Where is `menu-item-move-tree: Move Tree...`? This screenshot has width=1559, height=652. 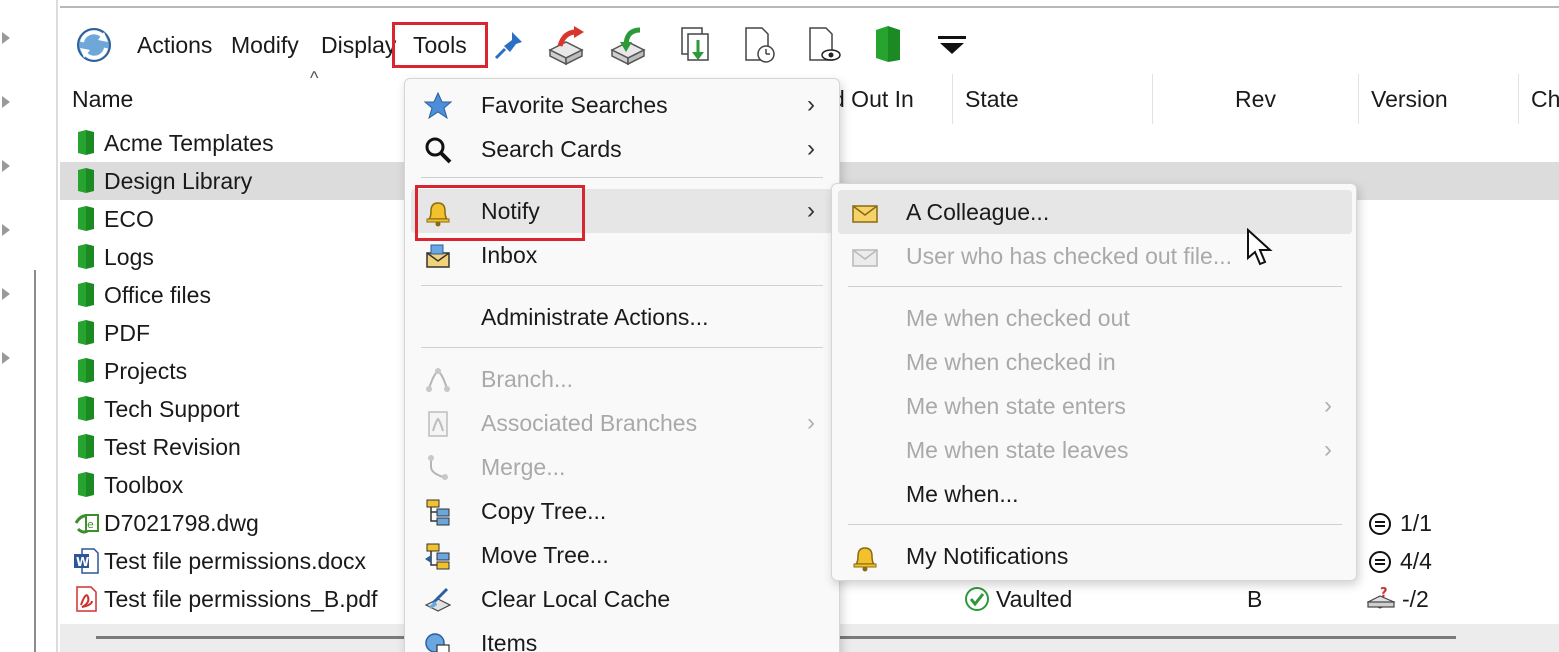
menu-item-move-tree: Move Tree... is located at coordinates (623, 555).